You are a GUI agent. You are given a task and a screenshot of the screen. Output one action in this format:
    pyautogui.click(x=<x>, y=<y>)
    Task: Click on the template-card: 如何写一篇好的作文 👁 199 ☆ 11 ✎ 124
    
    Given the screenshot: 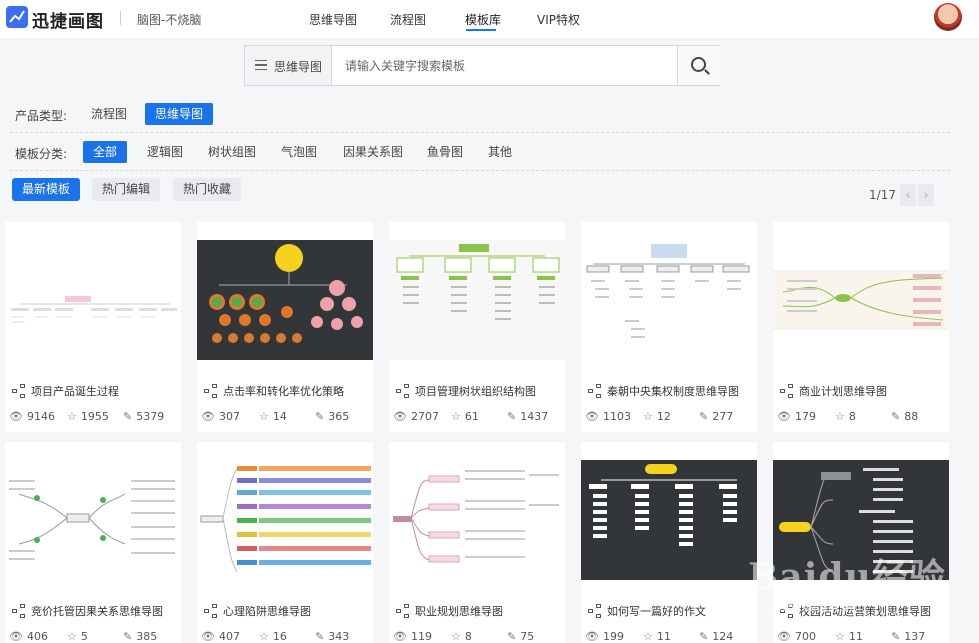 What is the action you would take?
    pyautogui.click(x=669, y=542)
    